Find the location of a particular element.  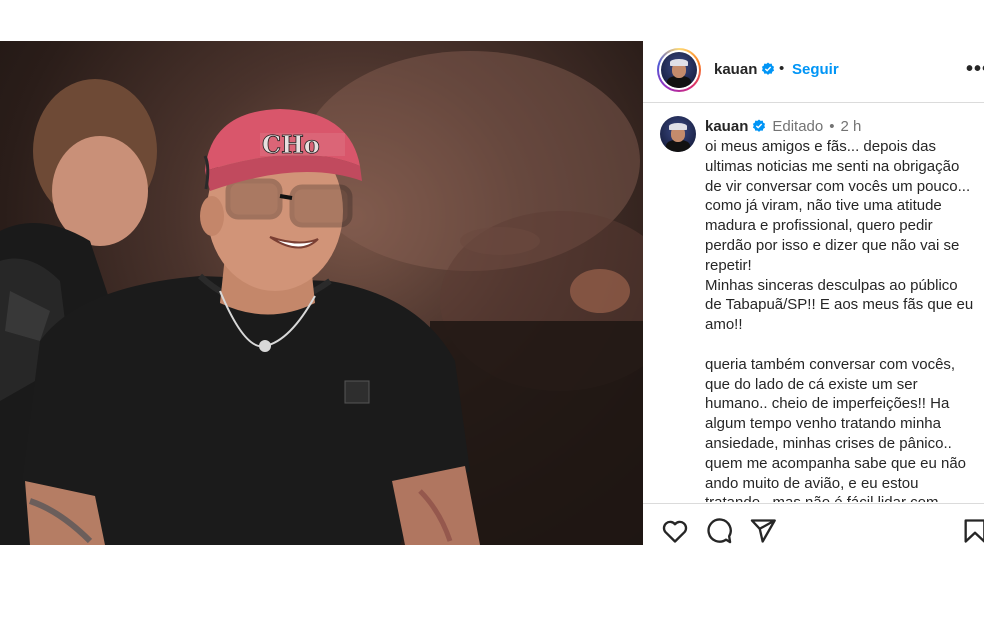

author-avatar is located at coordinates (679, 70).